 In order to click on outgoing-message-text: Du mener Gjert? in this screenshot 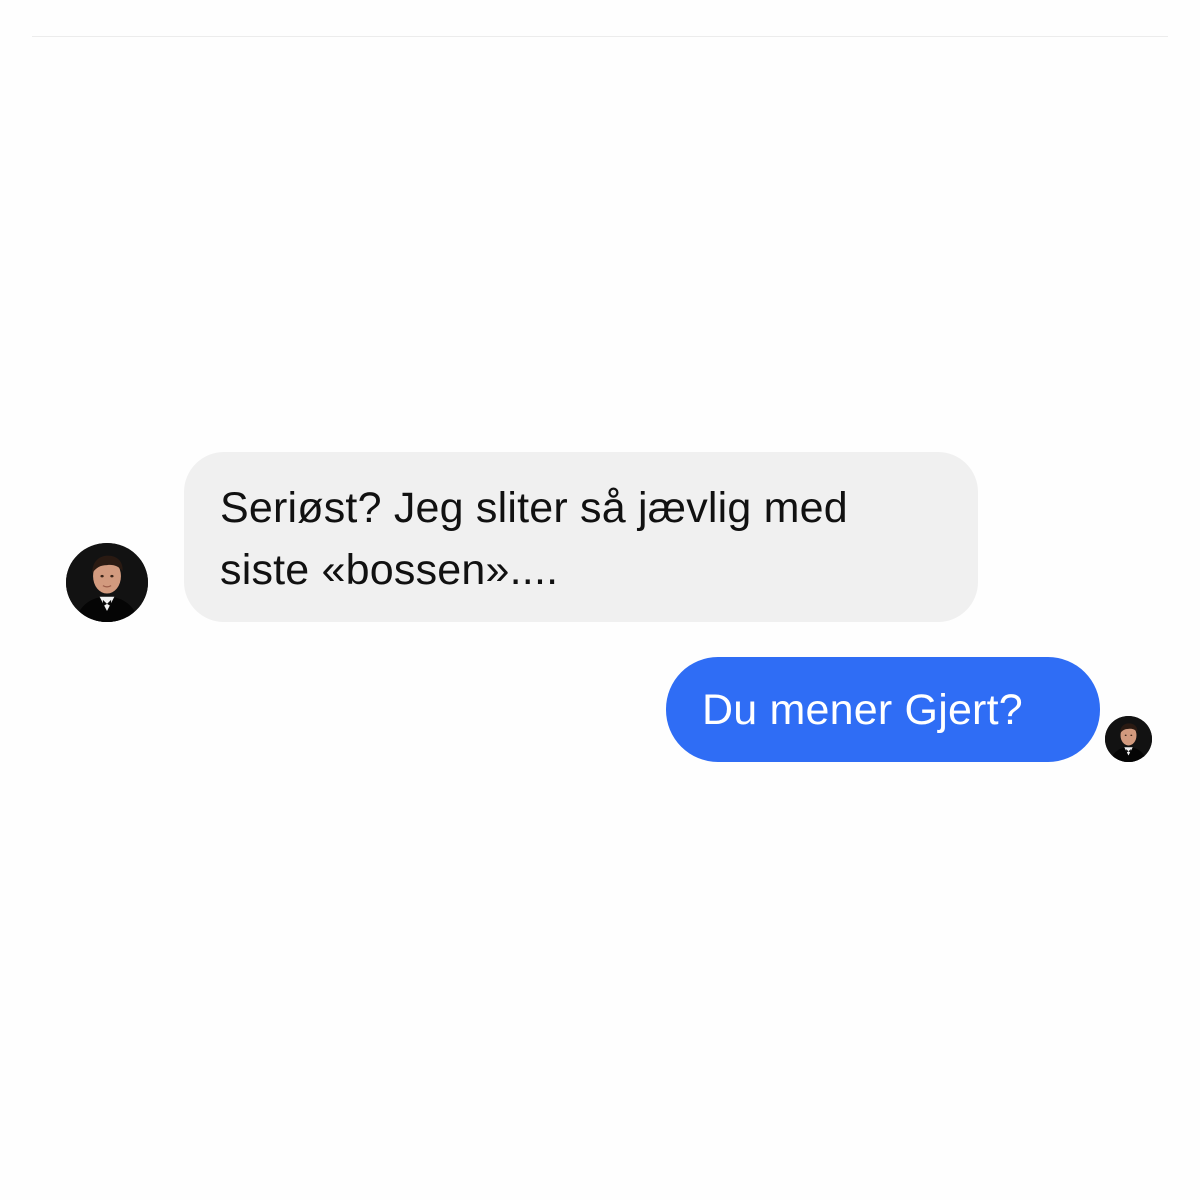, I will do `click(862, 710)`.